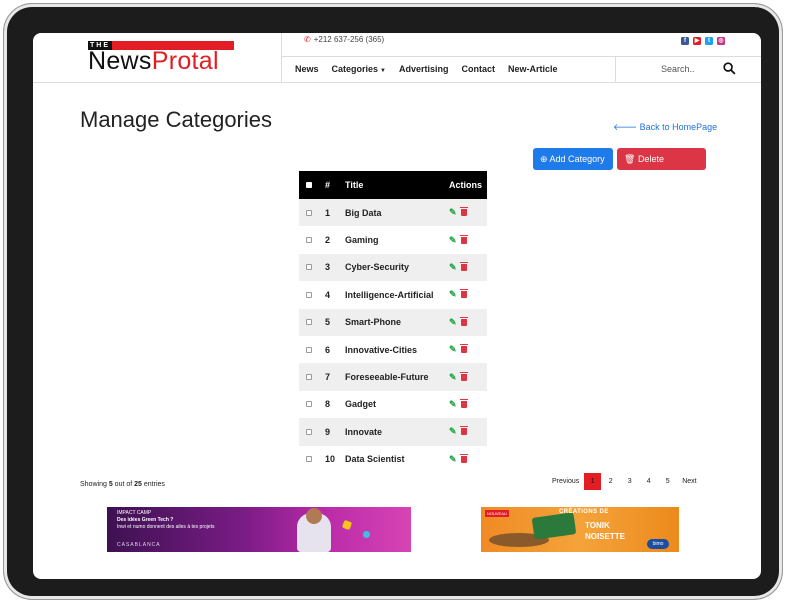 The height and width of the screenshot is (603, 786). I want to click on search-divider, so click(615, 69).